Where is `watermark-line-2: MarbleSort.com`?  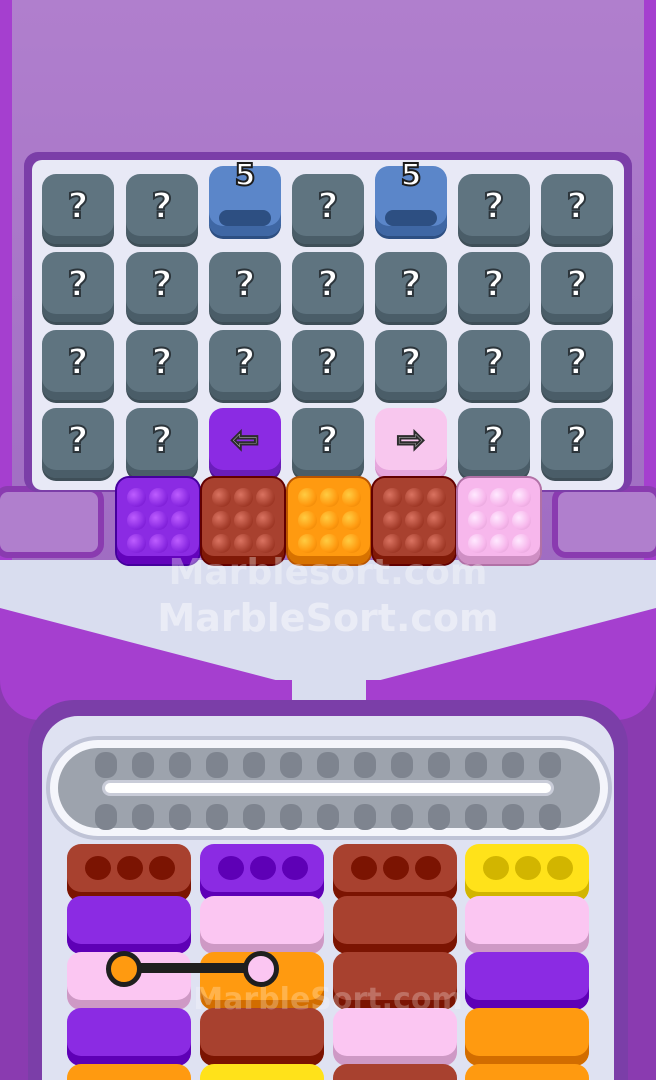
watermark-line-2: MarbleSort.com is located at coordinates (328, 618).